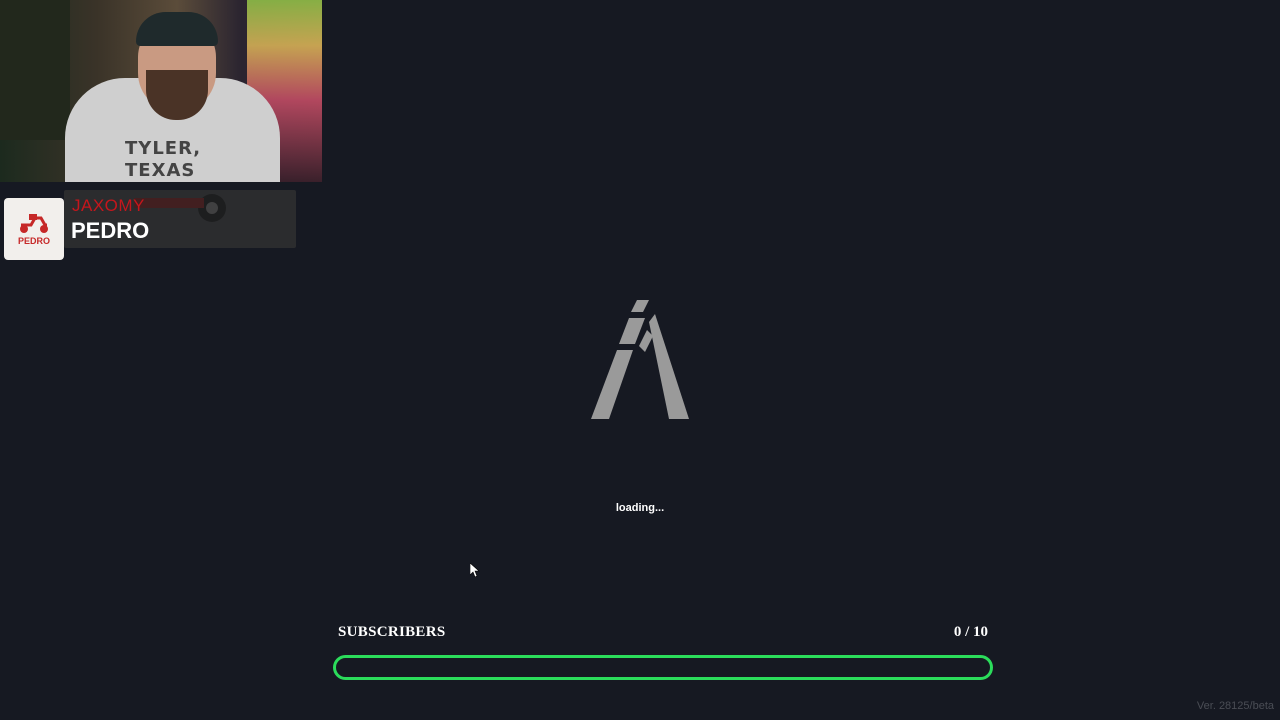  What do you see at coordinates (33, 241) in the screenshot?
I see `avatar-brand-text: PEDRO` at bounding box center [33, 241].